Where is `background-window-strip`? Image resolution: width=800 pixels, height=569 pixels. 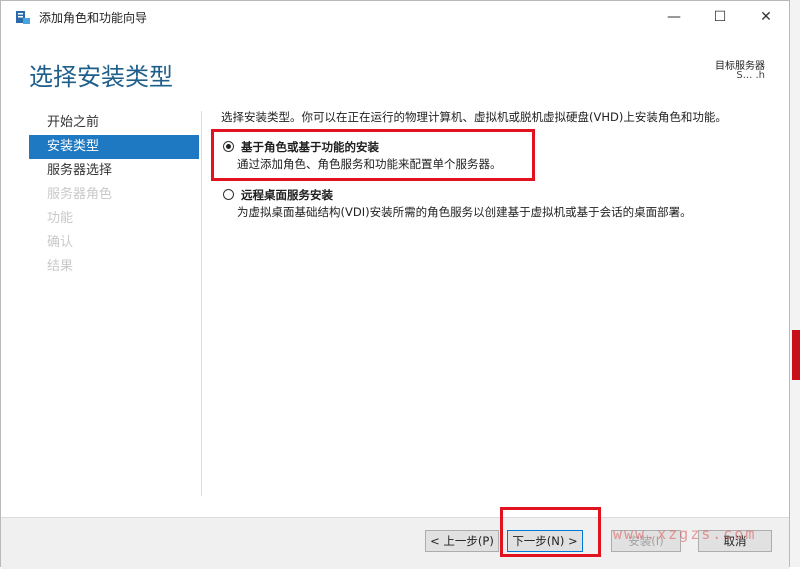
background-window-strip is located at coordinates (795, 283).